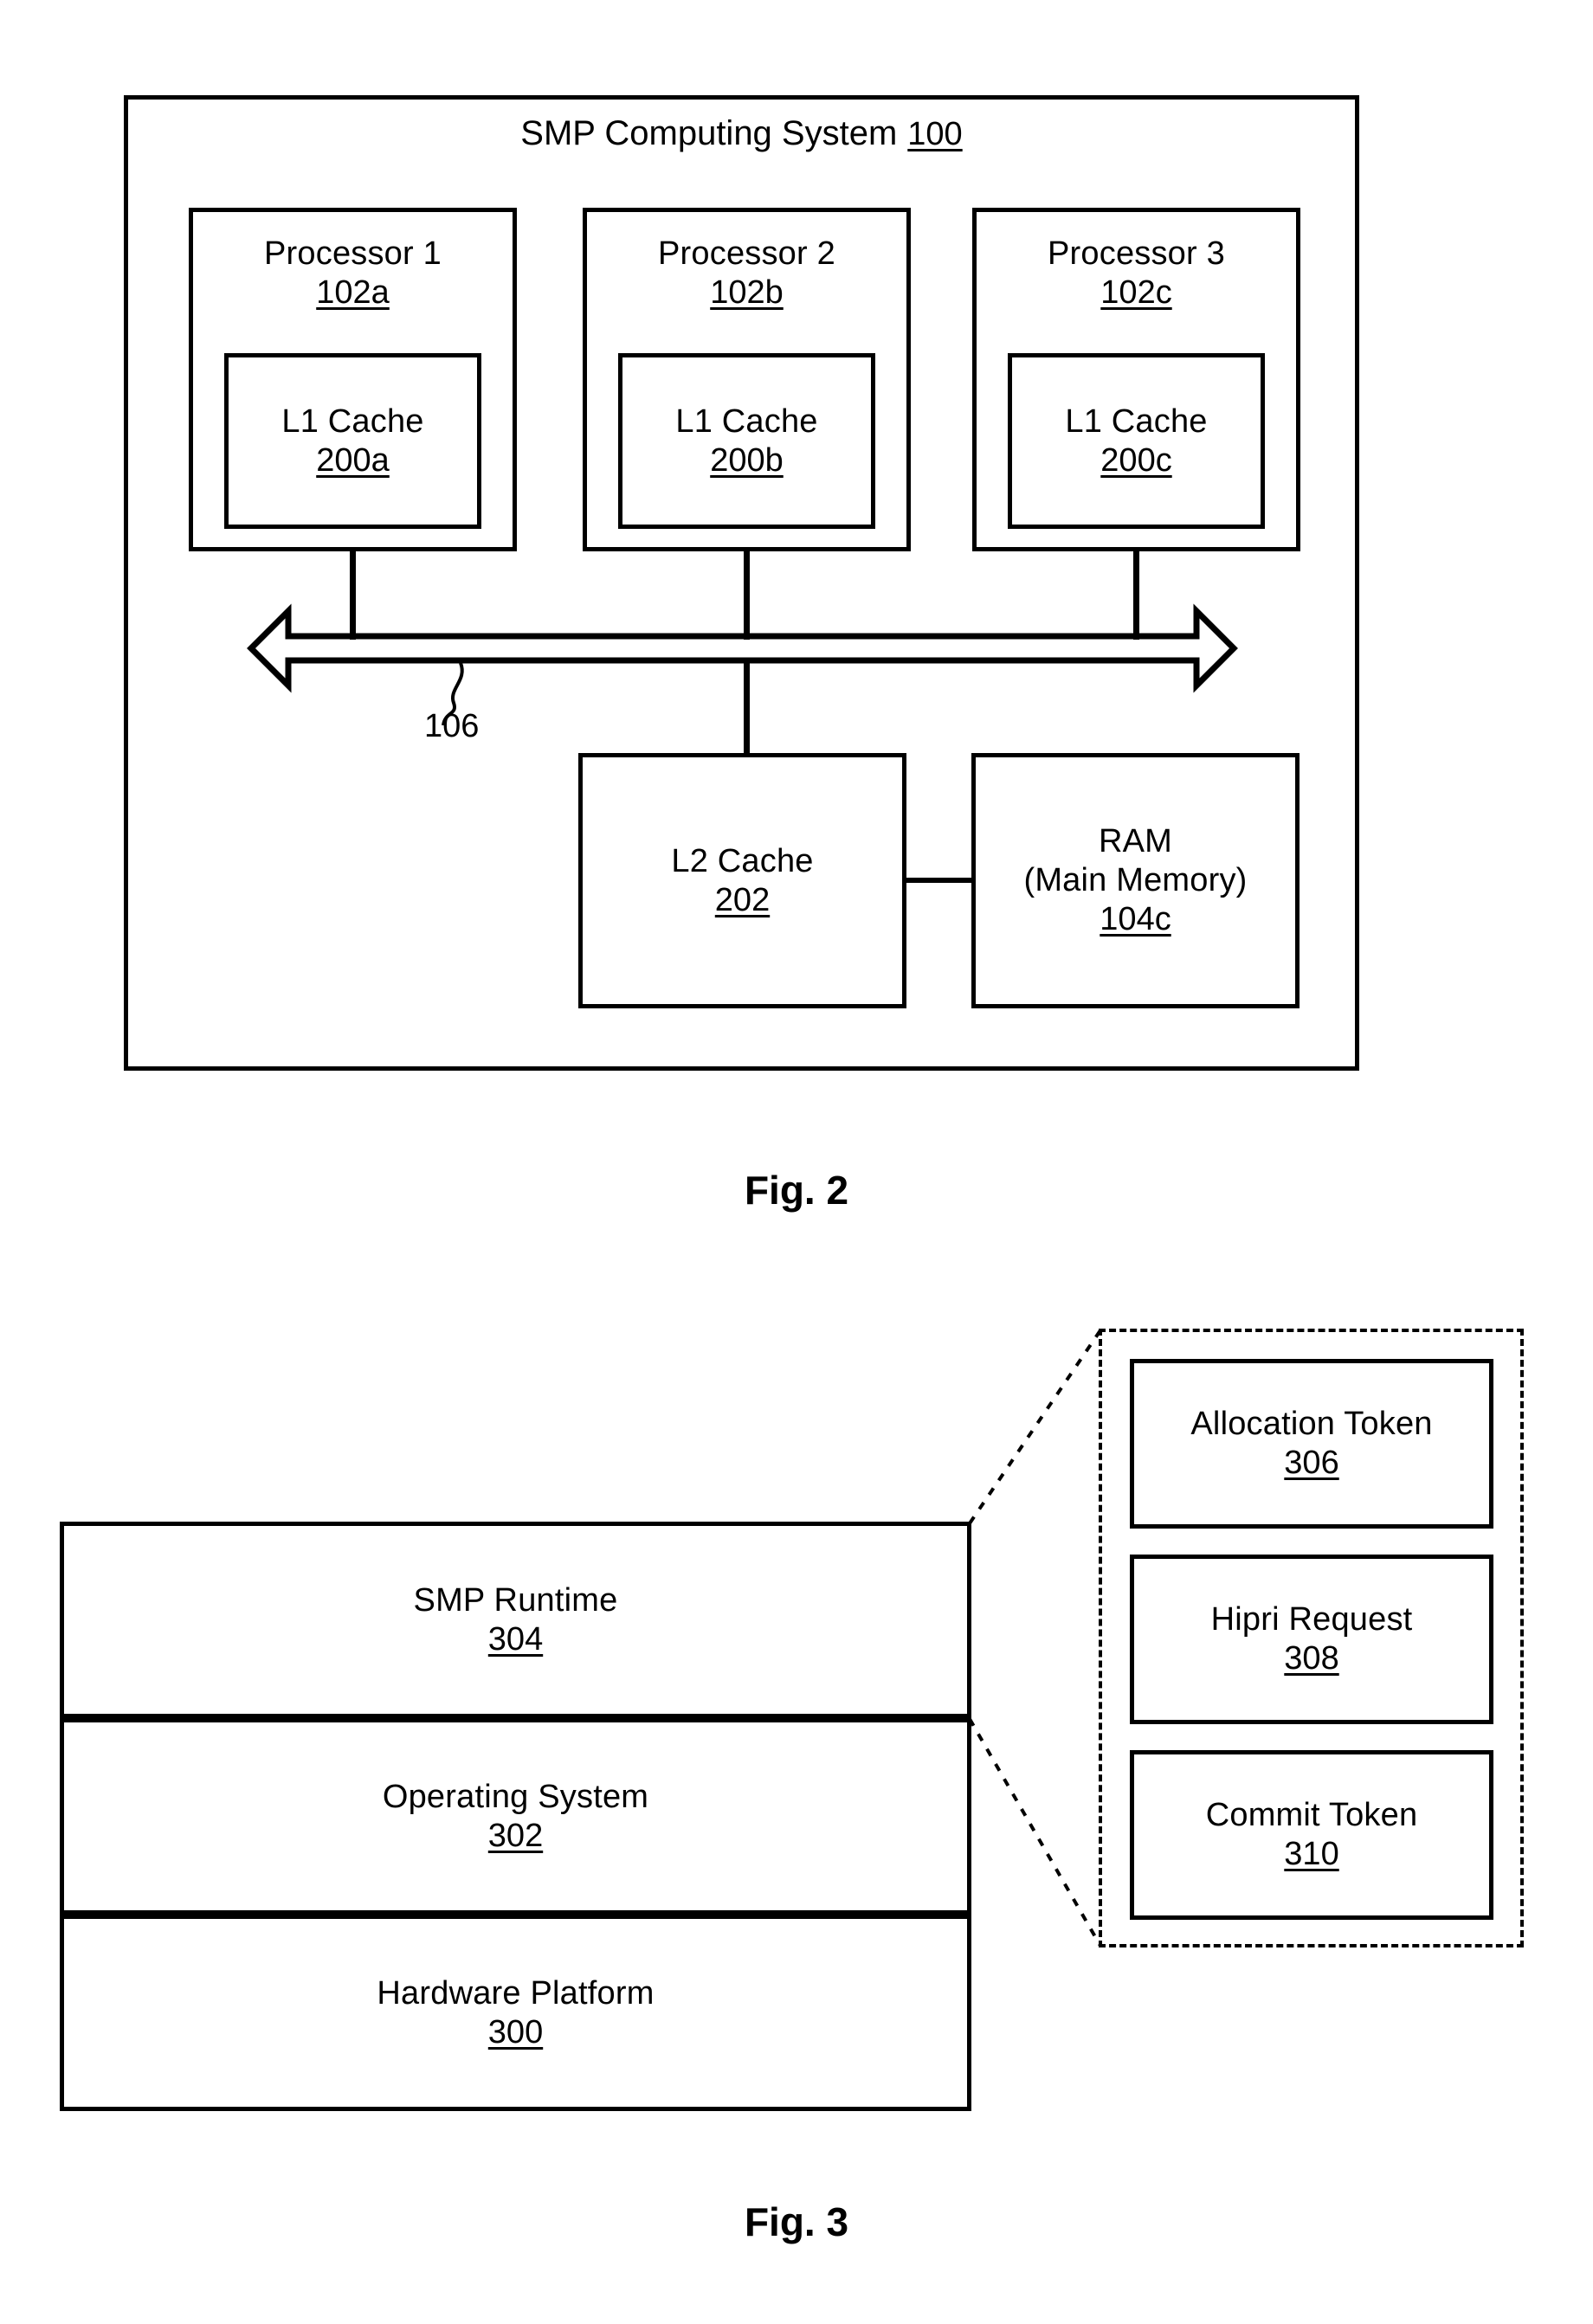 The image size is (1593, 2324). Describe the element at coordinates (747, 708) in the screenshot. I see `bus-l2-cache-connector` at that location.